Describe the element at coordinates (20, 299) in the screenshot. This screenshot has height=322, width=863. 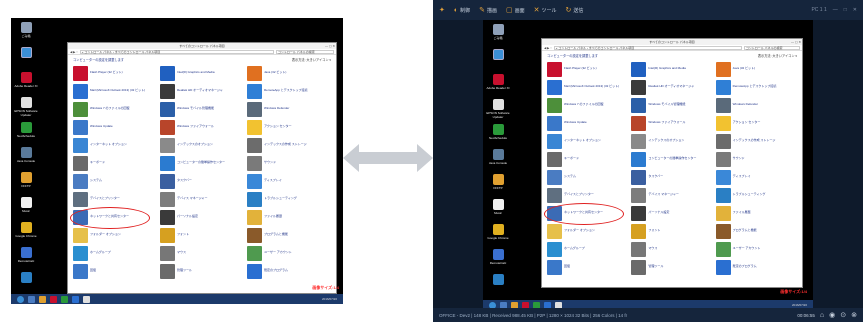
I see `start-button` at that location.